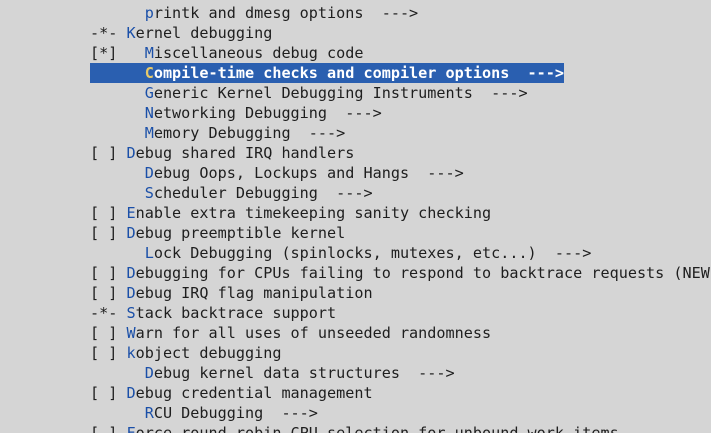  Describe the element at coordinates (355, 33) in the screenshot. I see `menu-item: -*- Kernel debugging` at that location.